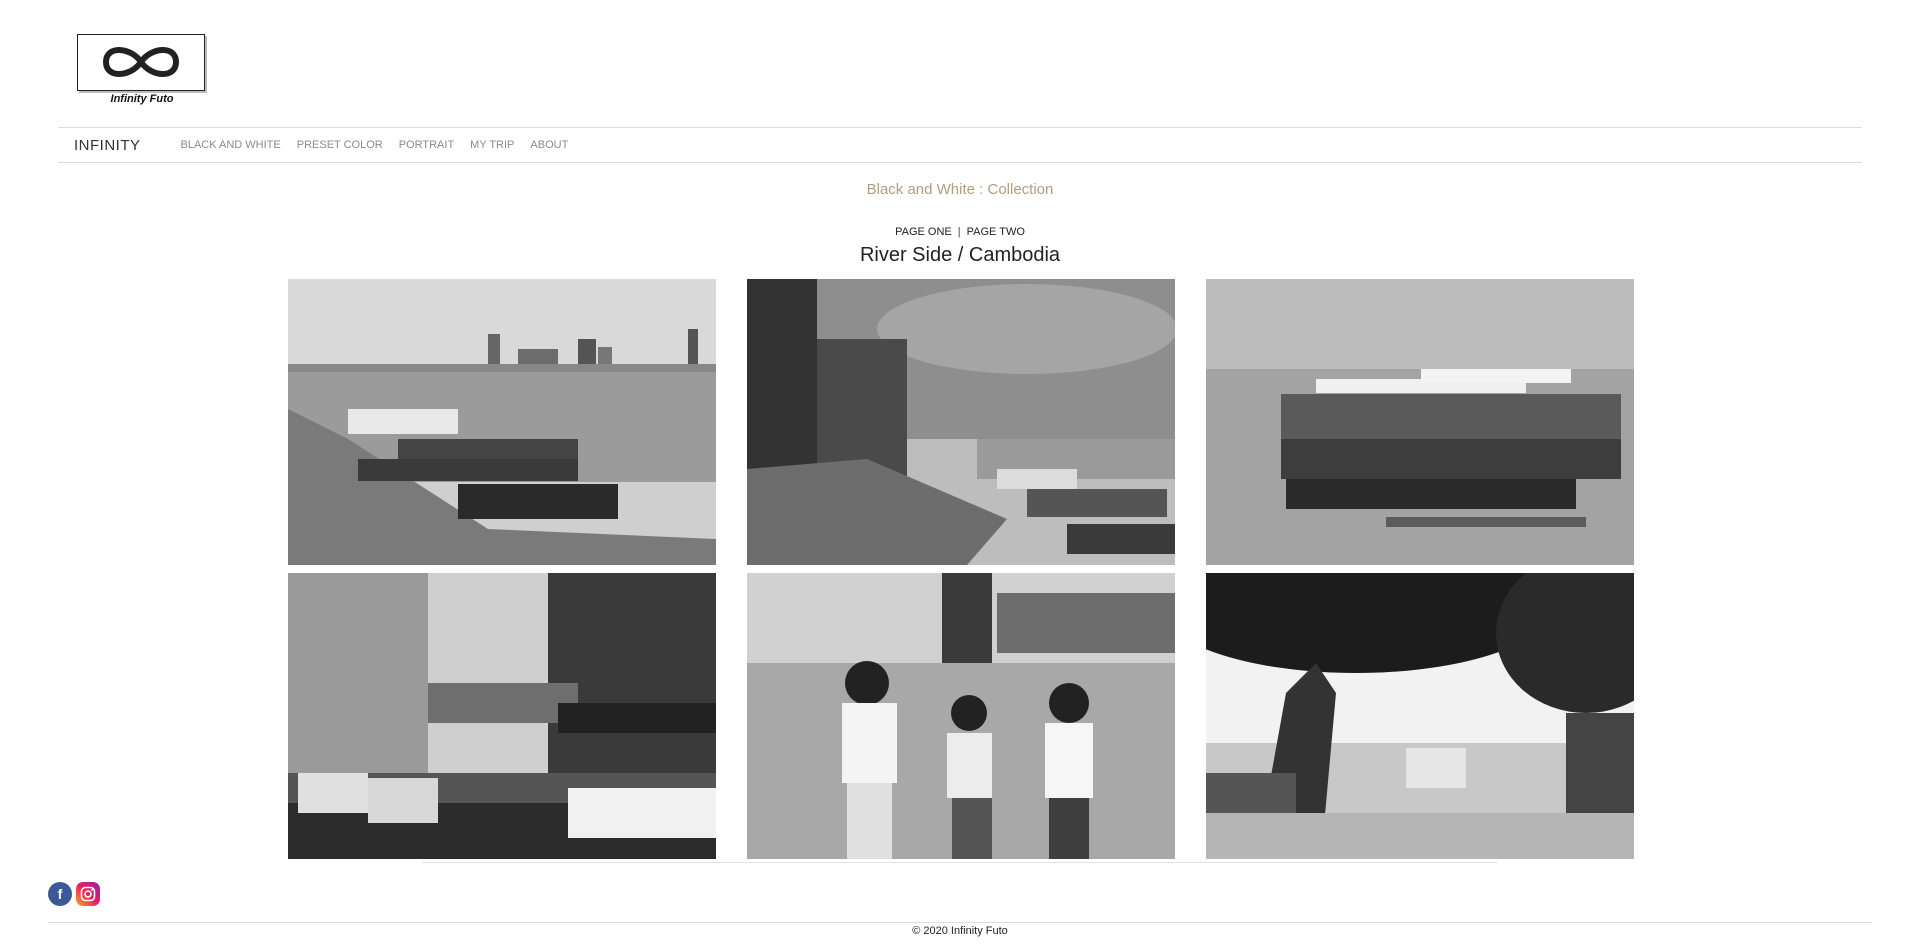  I want to click on nav-item-about: ABOUT, so click(549, 145).